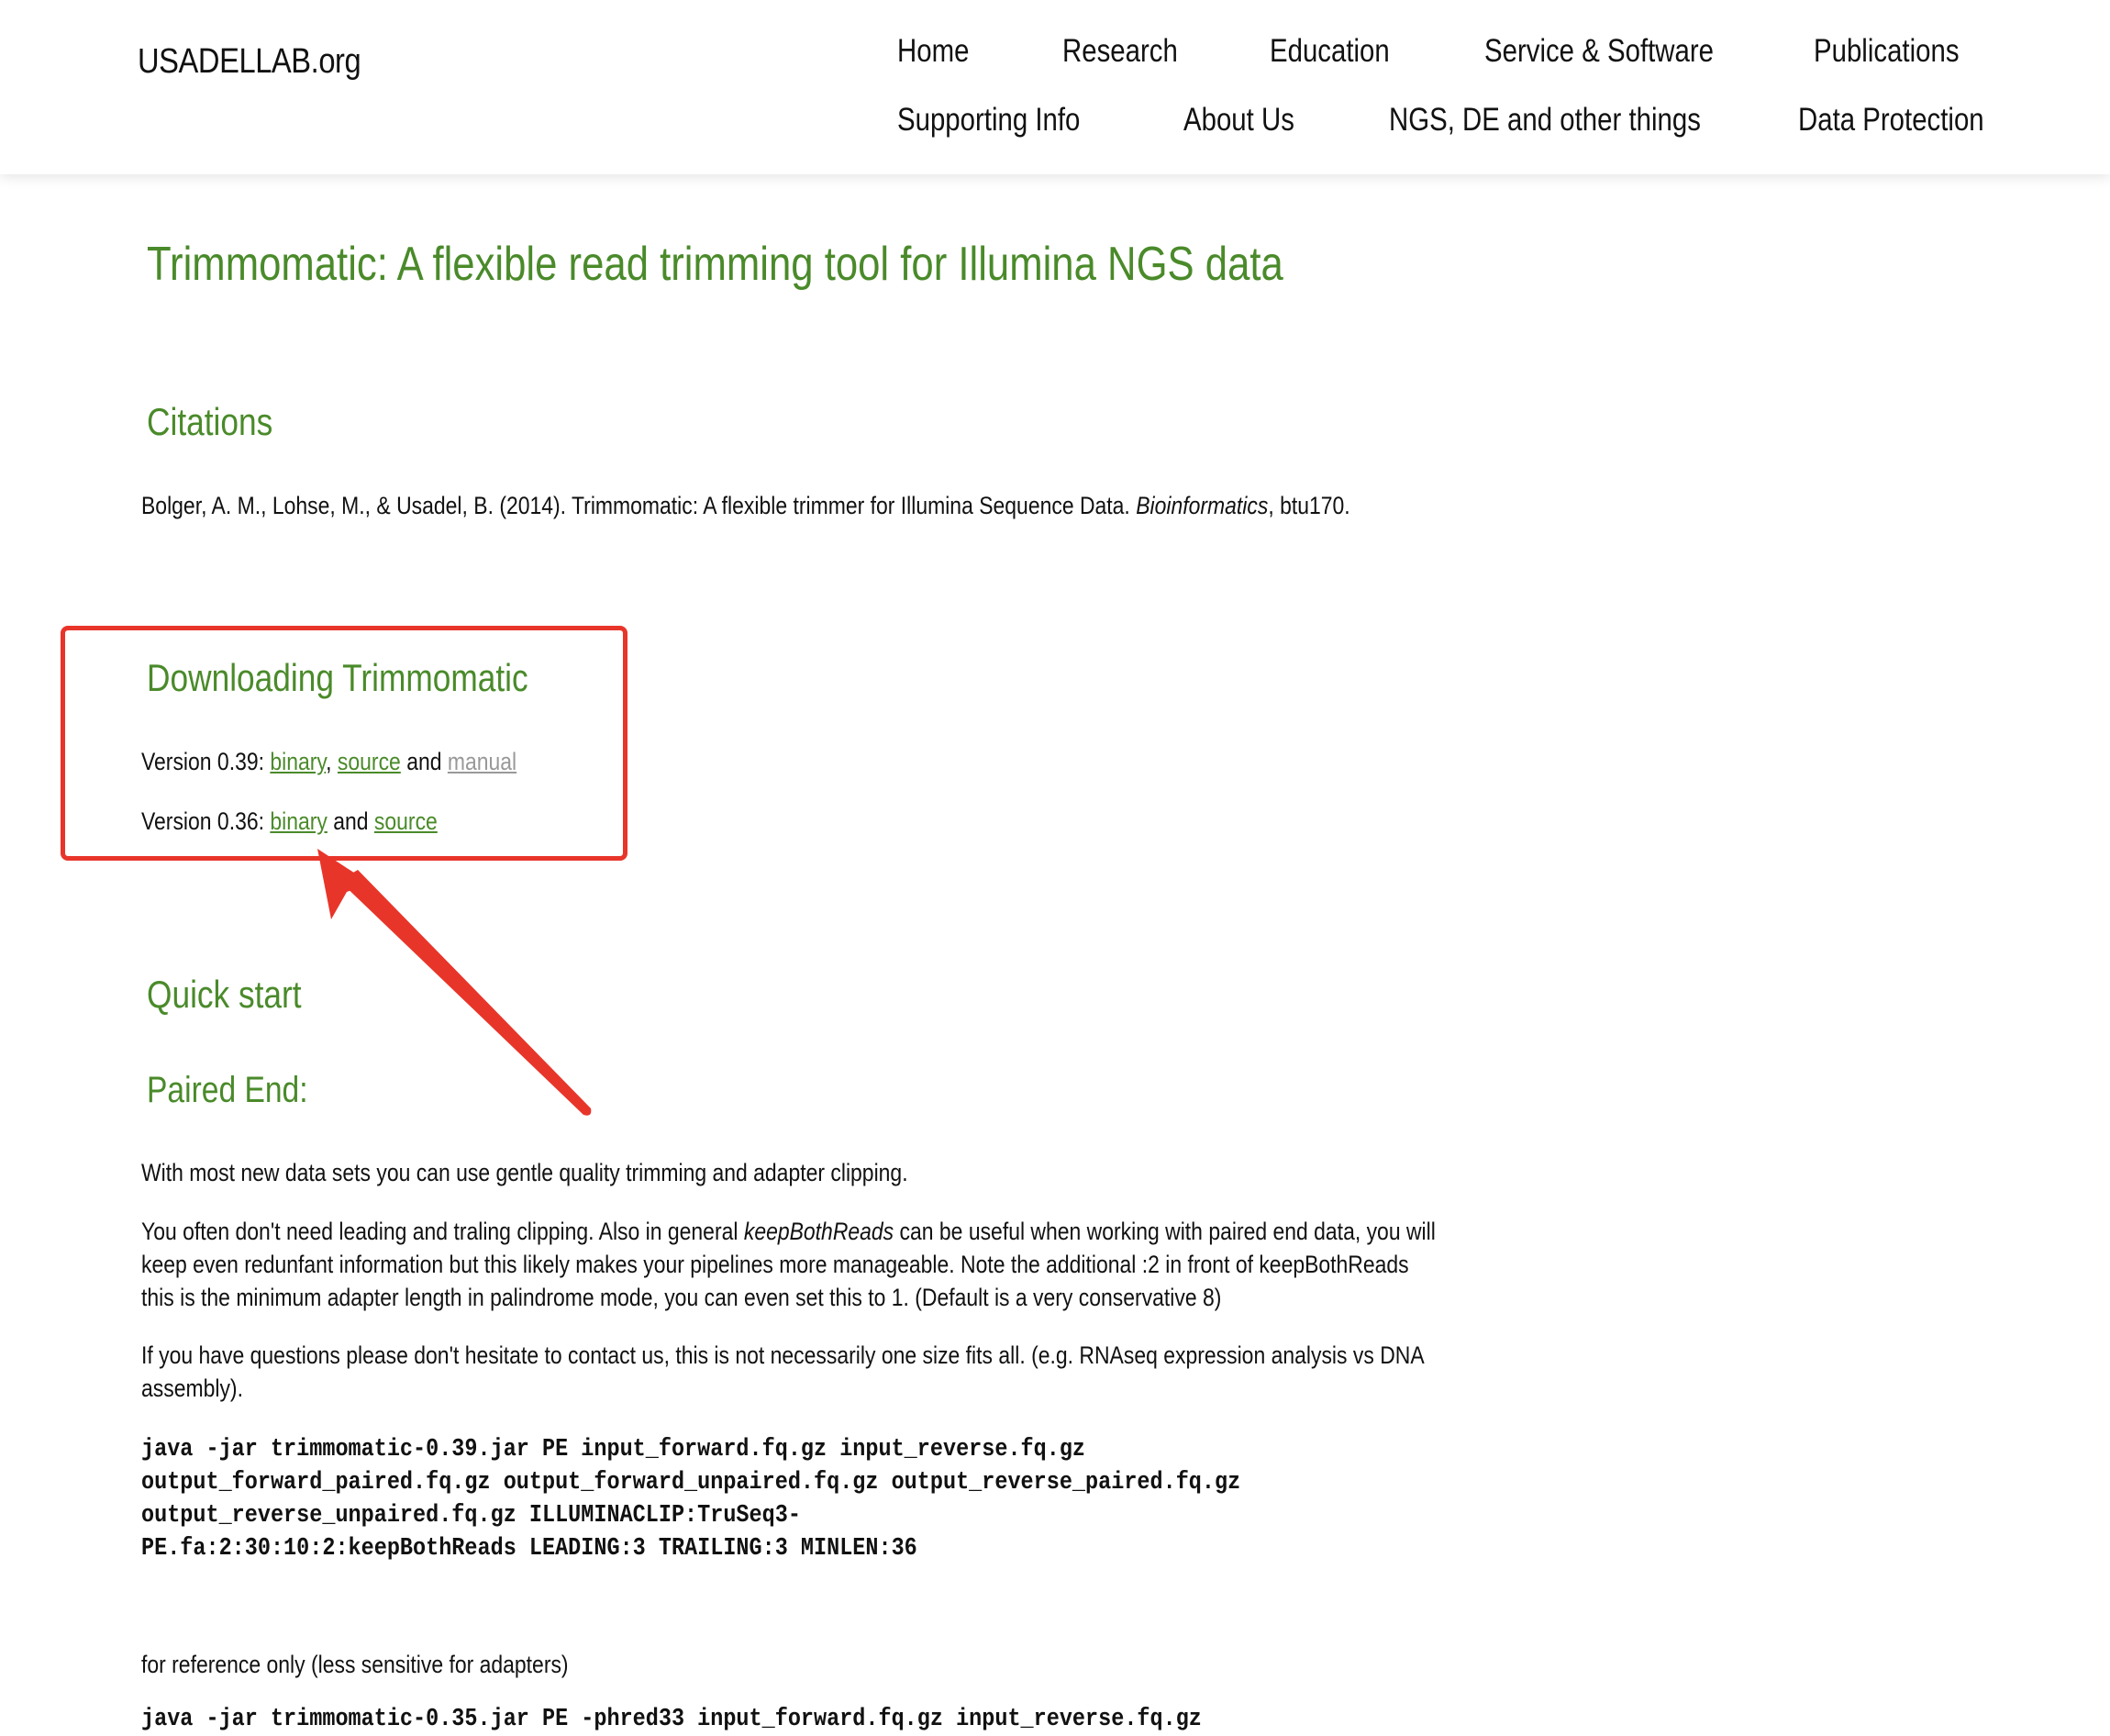 Image resolution: width=2110 pixels, height=1736 pixels. What do you see at coordinates (933, 51) in the screenshot?
I see `nav-home: Home` at bounding box center [933, 51].